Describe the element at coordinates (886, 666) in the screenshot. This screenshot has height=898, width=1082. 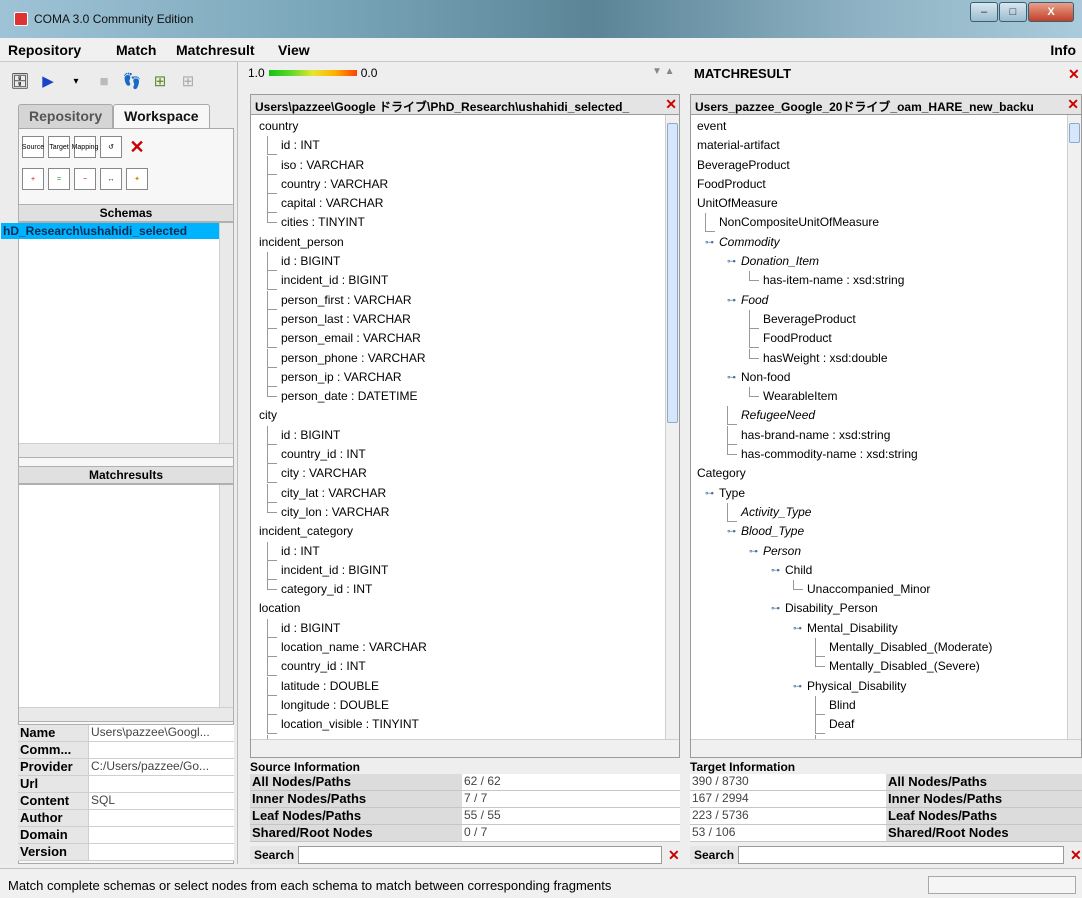
I see `tree-node: Mentally_Disabled_(Severe)` at that location.